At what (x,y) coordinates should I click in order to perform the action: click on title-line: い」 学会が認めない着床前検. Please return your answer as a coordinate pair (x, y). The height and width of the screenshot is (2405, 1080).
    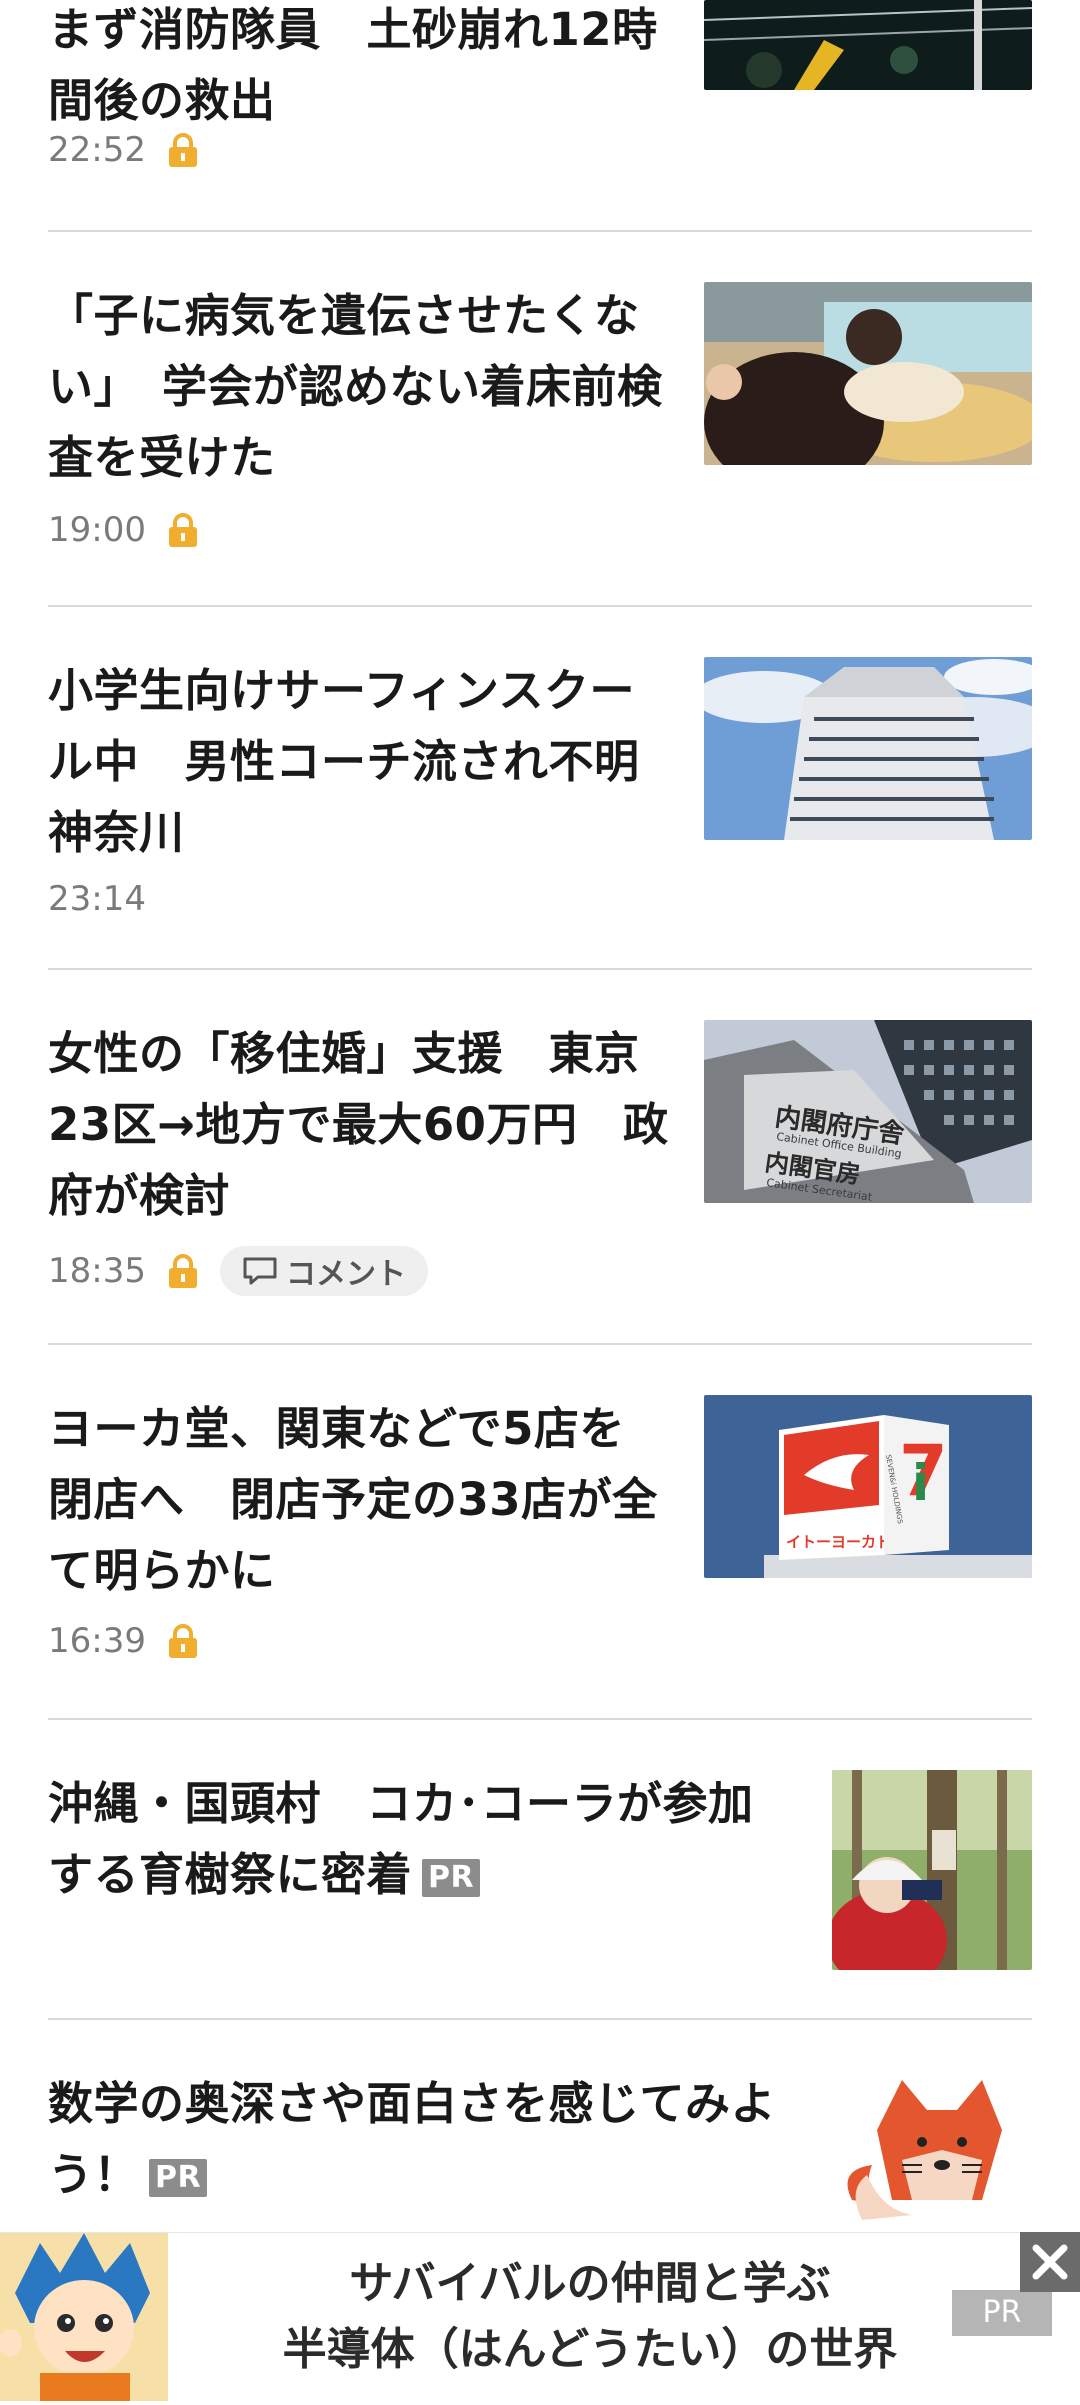
    Looking at the image, I should click on (355, 386).